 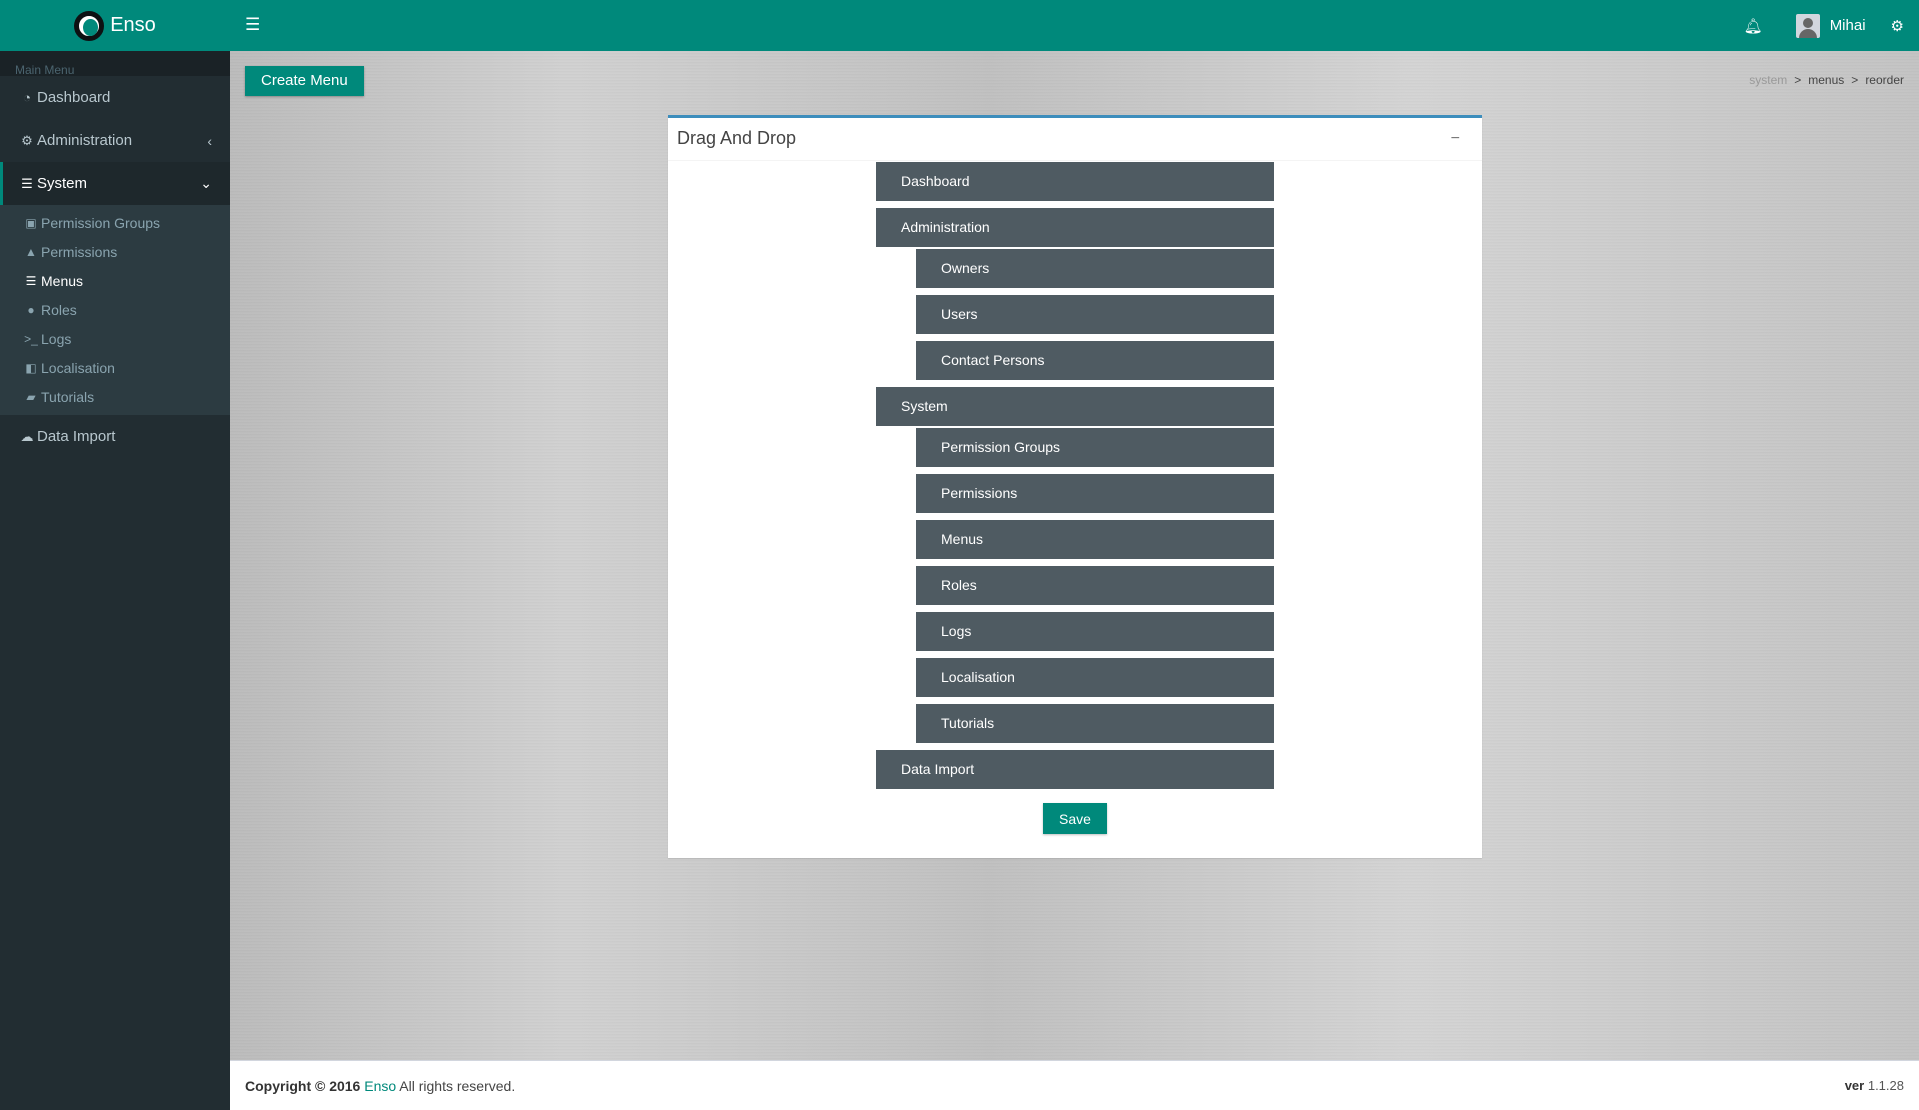 I want to click on save-button: Save, so click(x=1075, y=818).